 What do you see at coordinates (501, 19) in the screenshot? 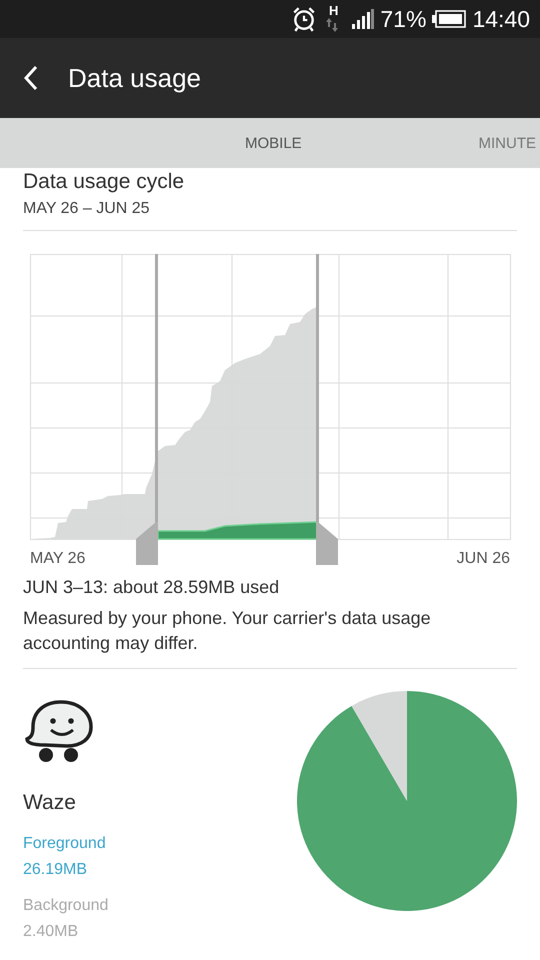
I see `clock: 14:40` at bounding box center [501, 19].